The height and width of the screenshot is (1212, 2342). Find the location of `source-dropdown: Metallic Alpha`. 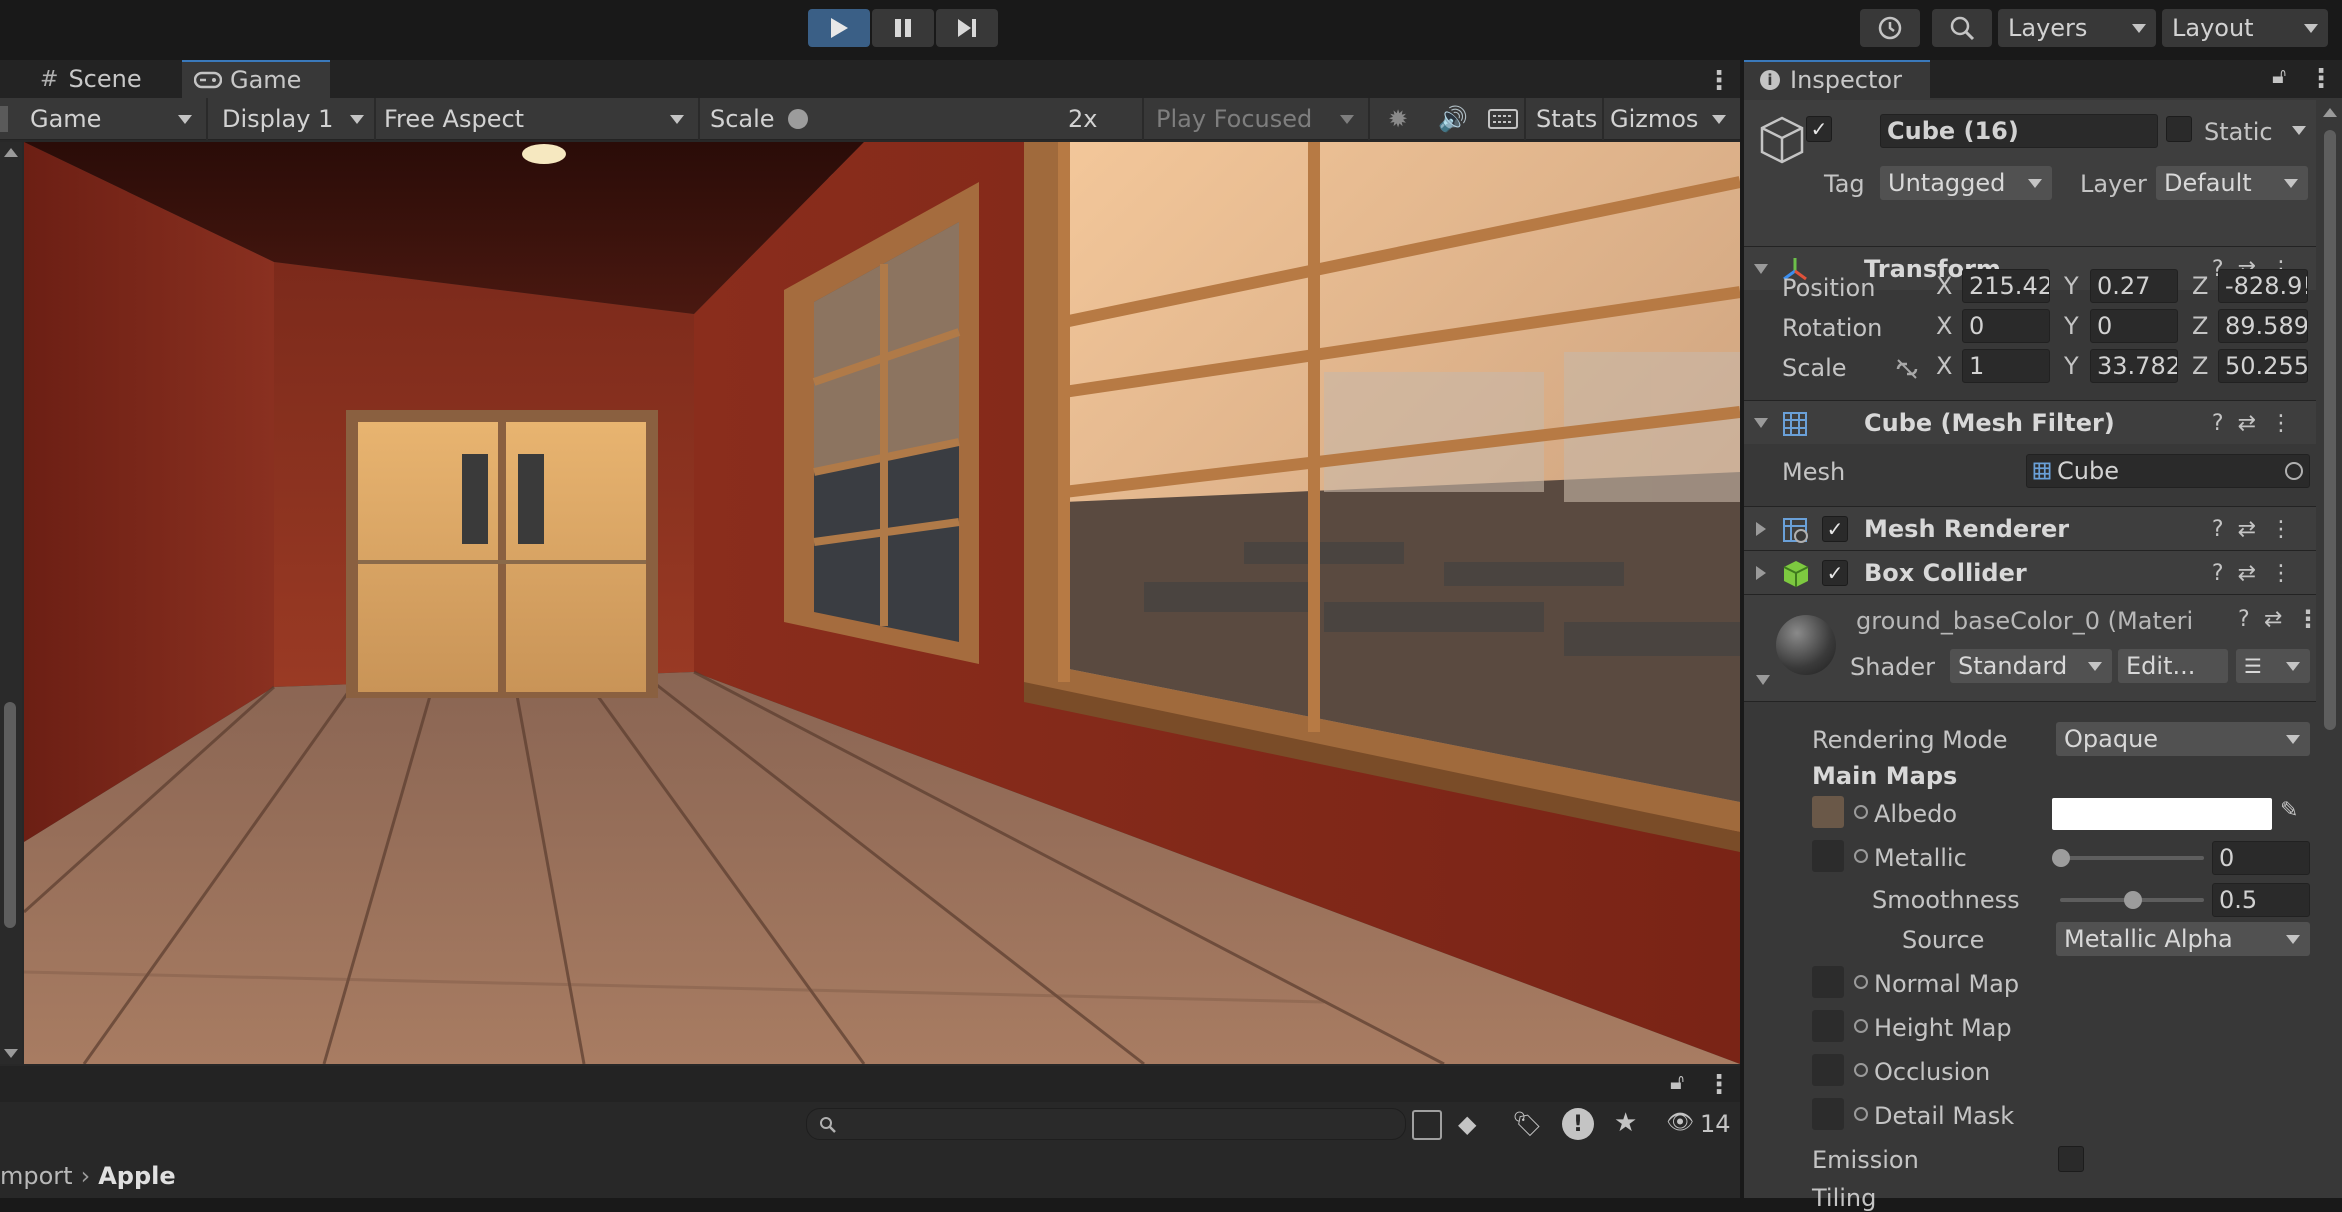

source-dropdown: Metallic Alpha is located at coordinates (2183, 939).